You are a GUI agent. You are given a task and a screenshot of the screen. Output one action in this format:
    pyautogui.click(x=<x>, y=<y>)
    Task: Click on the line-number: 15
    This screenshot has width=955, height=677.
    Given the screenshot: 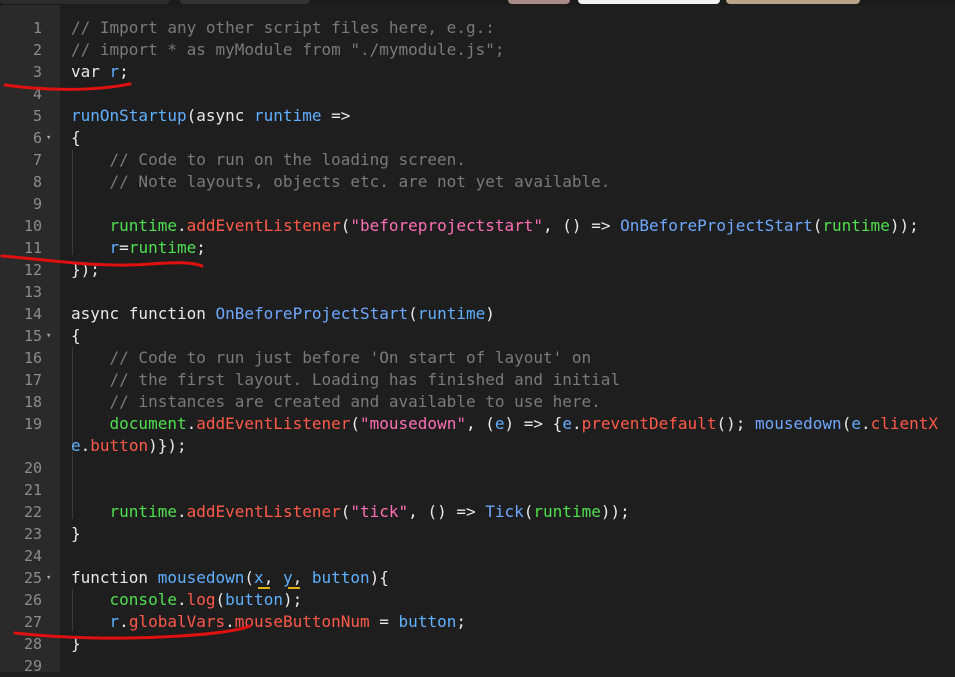 What is the action you would take?
    pyautogui.click(x=32, y=336)
    